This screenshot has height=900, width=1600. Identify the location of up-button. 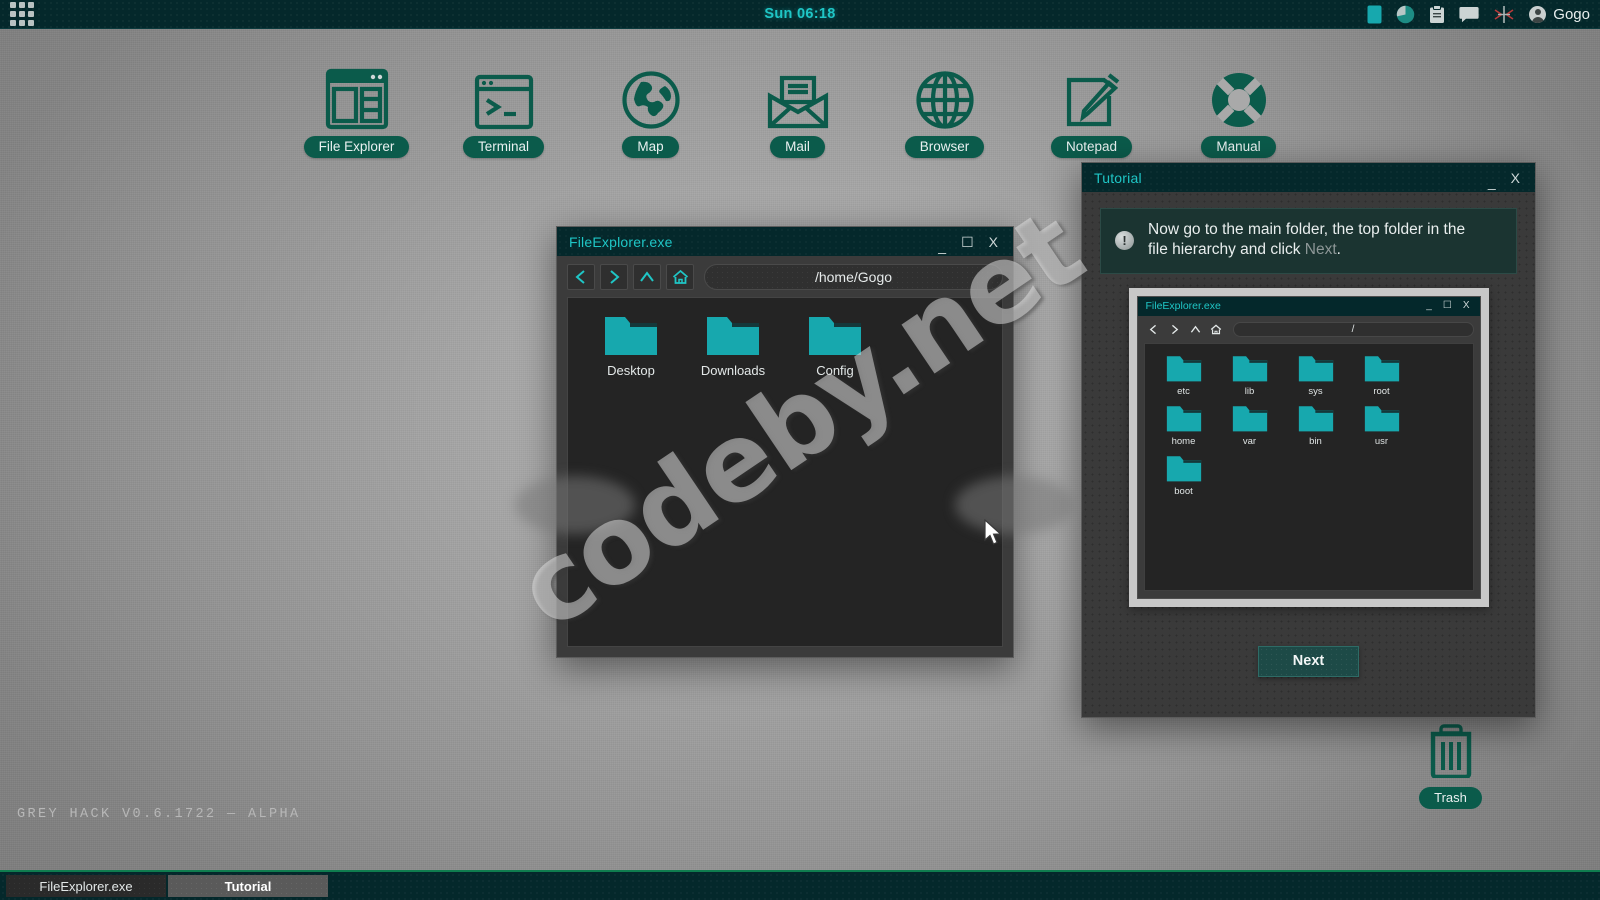
(647, 277).